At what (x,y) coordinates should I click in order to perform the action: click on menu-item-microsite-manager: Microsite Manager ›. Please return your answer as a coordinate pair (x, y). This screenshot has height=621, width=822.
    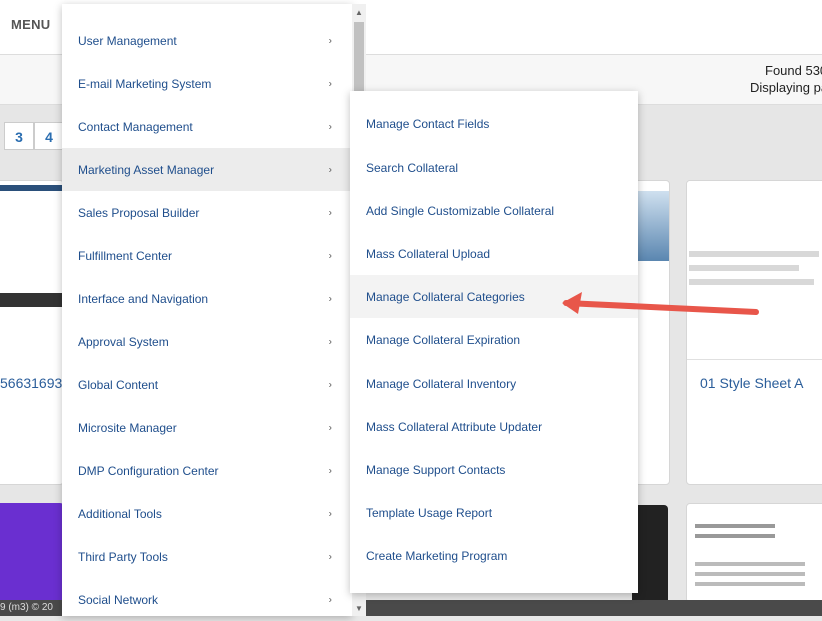
    Looking at the image, I should click on (207, 427).